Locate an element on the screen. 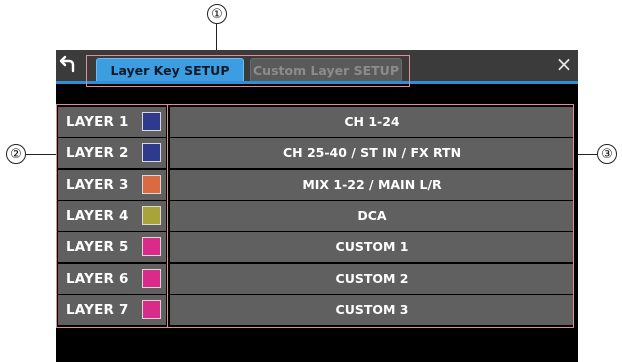 This screenshot has height=362, width=622. back-button is located at coordinates (68, 64).